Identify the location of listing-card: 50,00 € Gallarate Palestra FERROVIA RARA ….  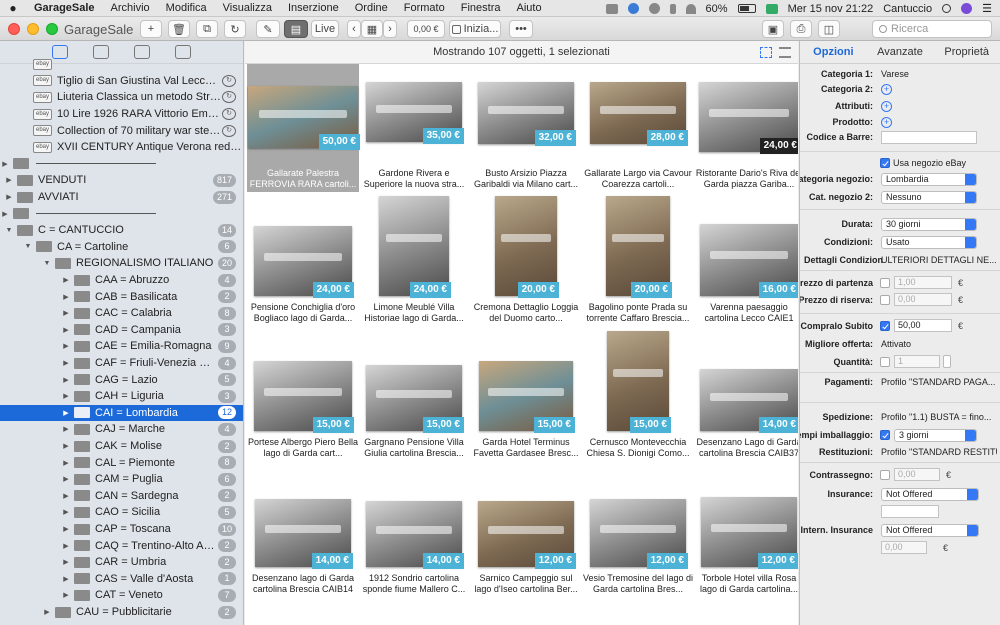
(303, 128).